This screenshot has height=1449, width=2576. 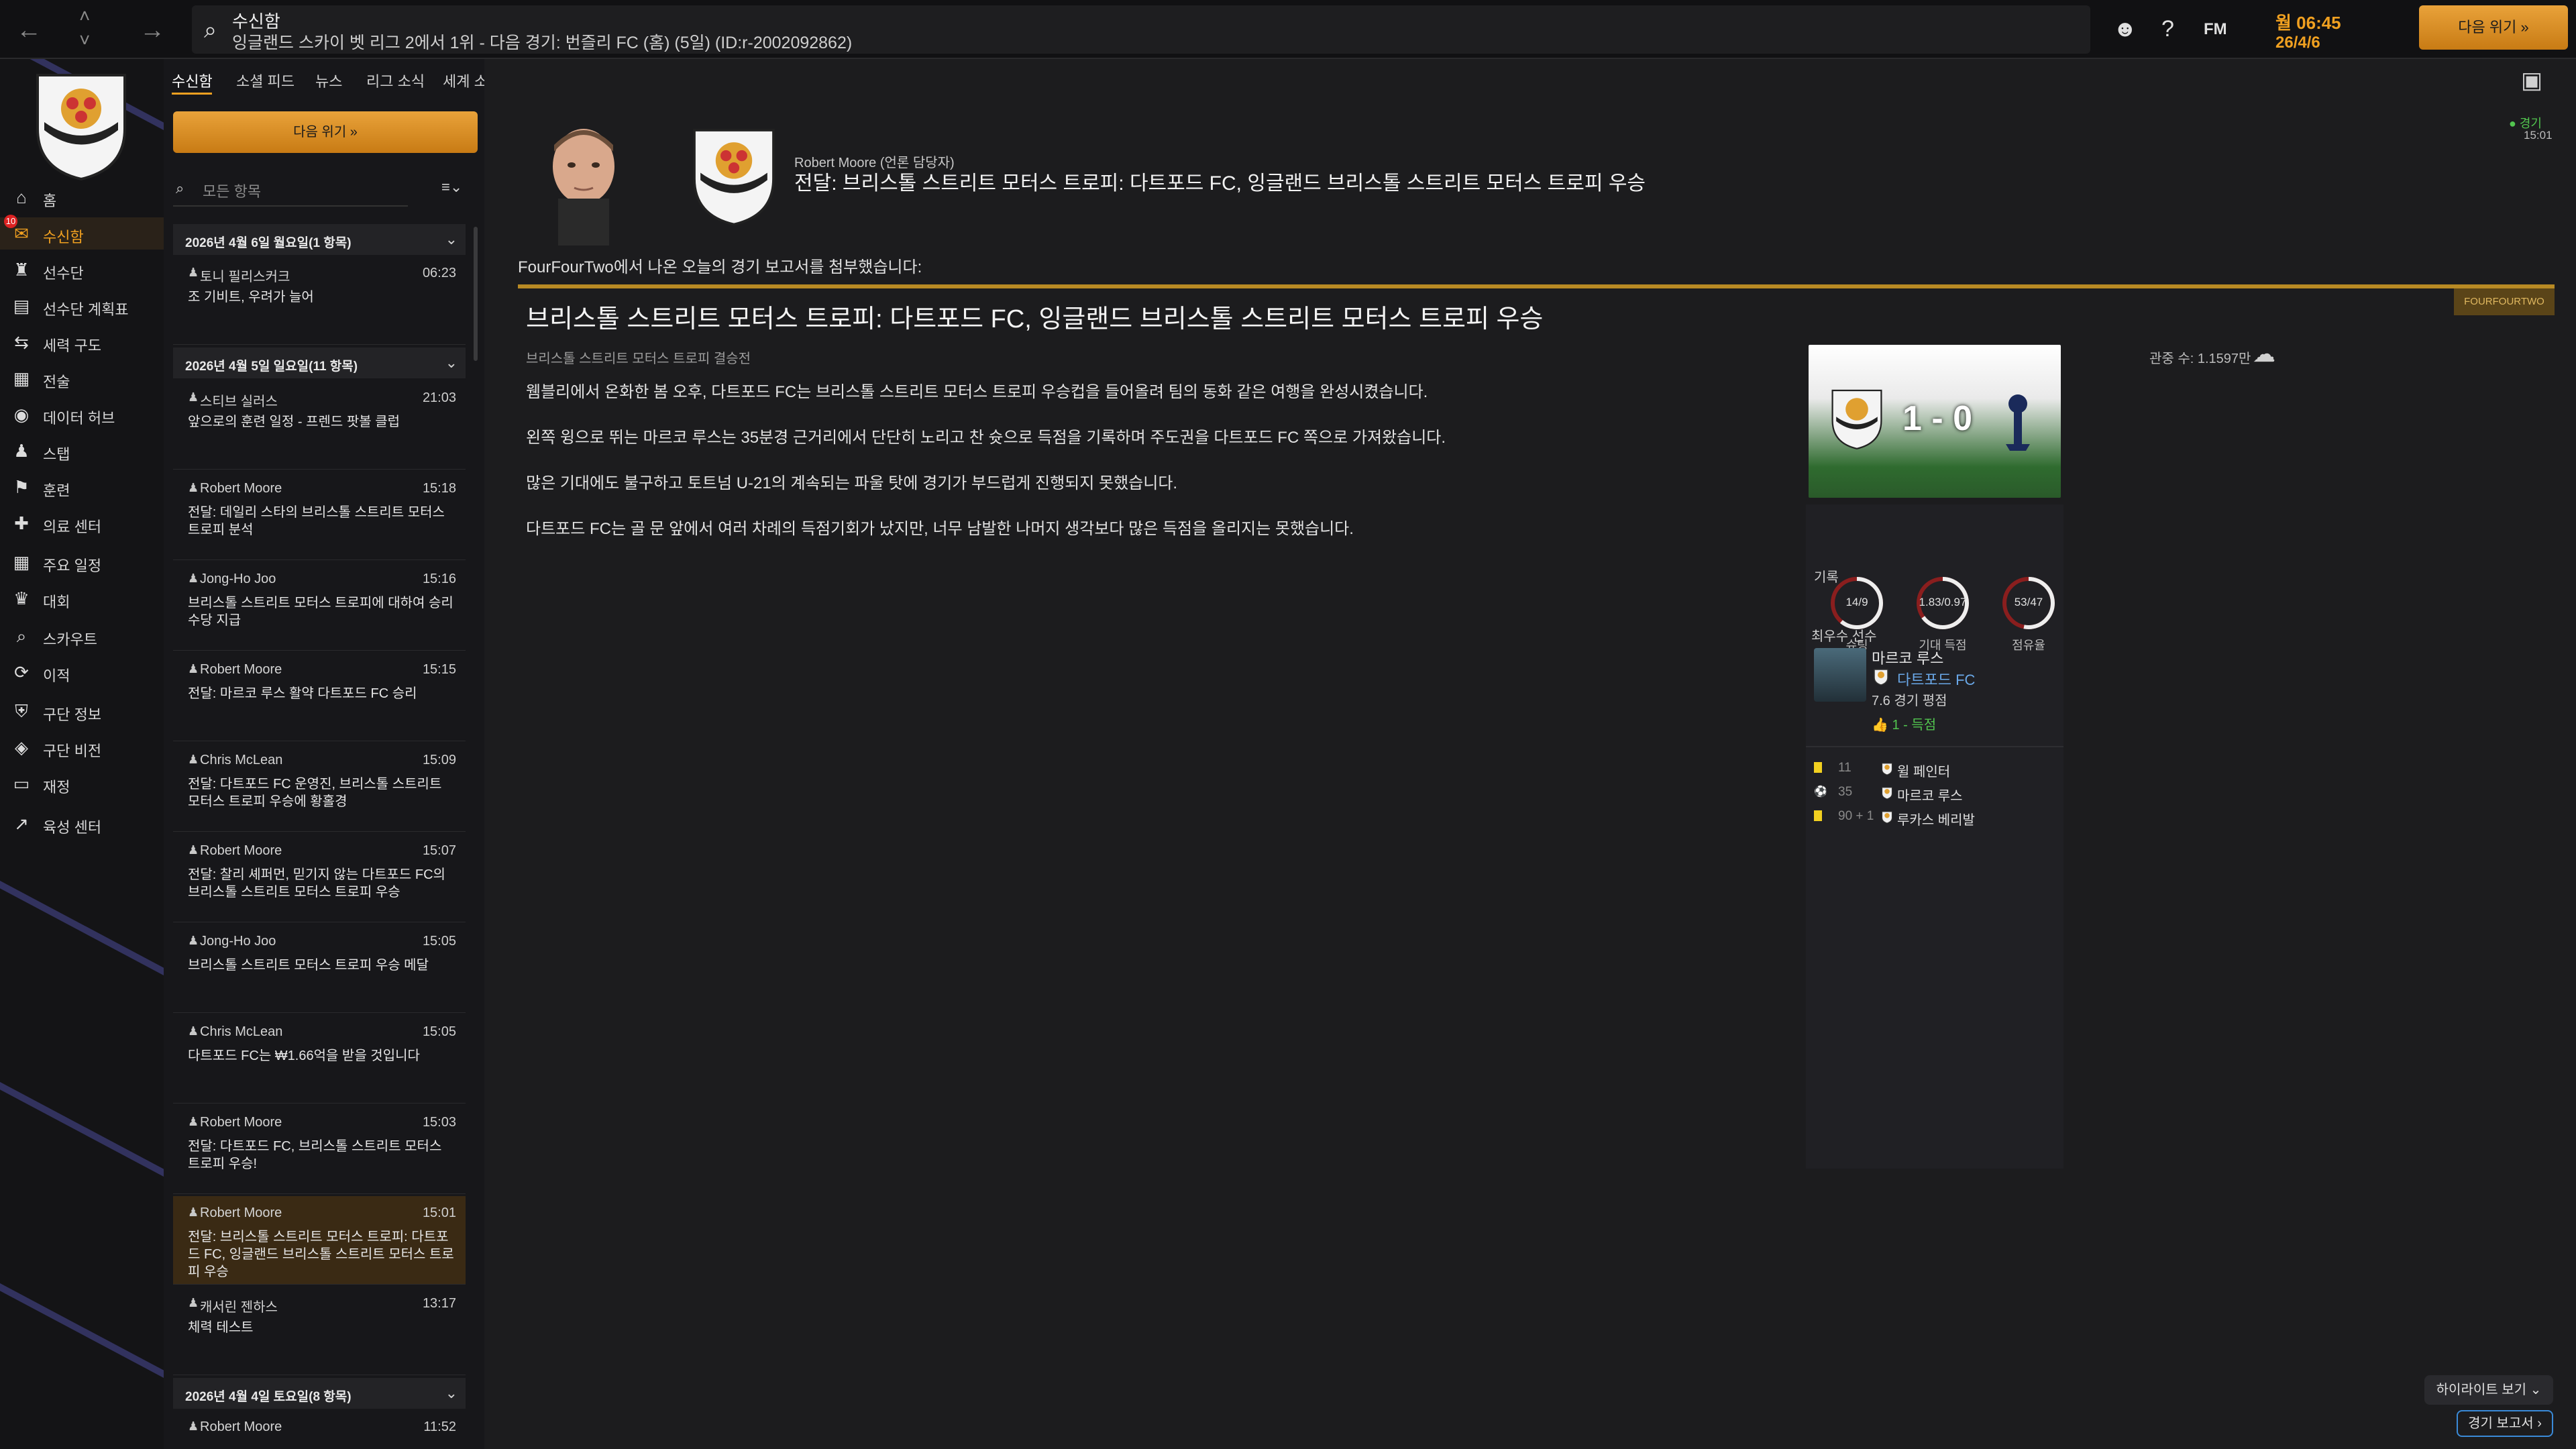 I want to click on continue-button: 다음 위기 », so click(x=2493, y=27).